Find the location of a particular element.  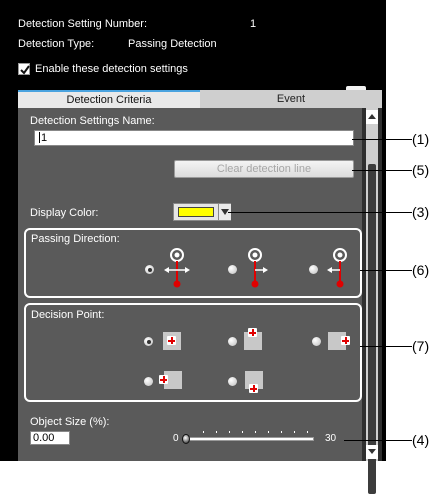

scroll-down-icon is located at coordinates (372, 452).